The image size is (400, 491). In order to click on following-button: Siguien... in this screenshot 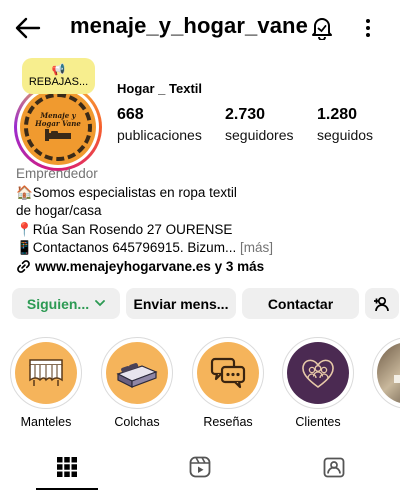, I will do `click(66, 303)`.